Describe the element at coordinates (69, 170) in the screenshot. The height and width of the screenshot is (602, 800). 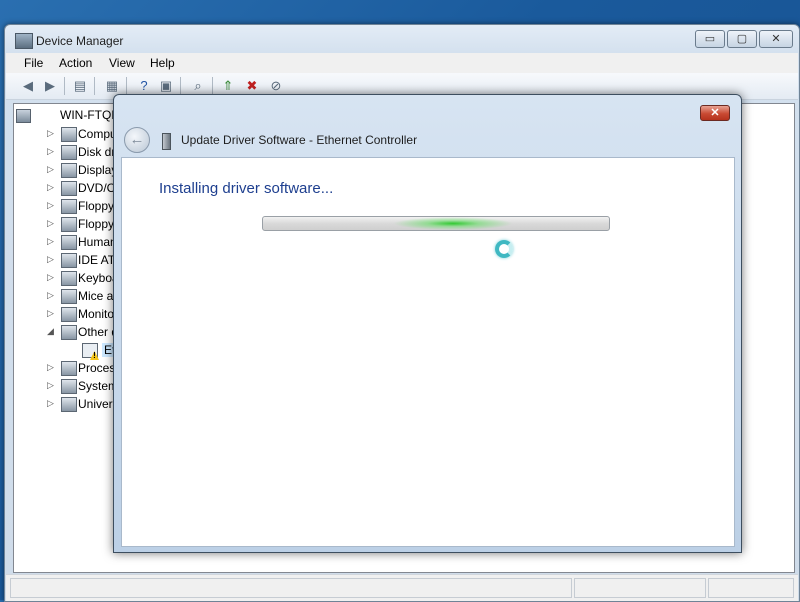
I see `display-adapter-icon` at that location.